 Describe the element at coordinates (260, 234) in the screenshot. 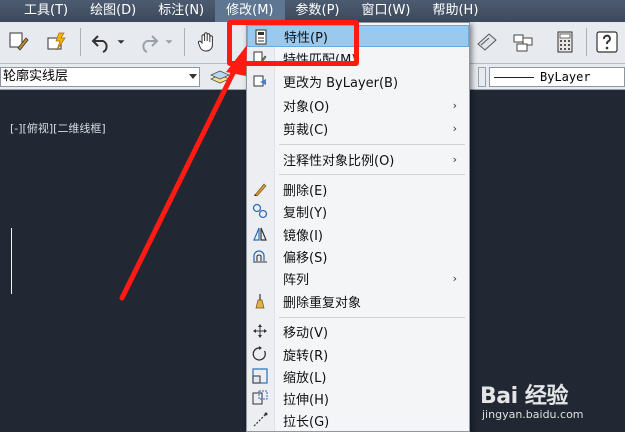

I see `mirror-icon` at that location.